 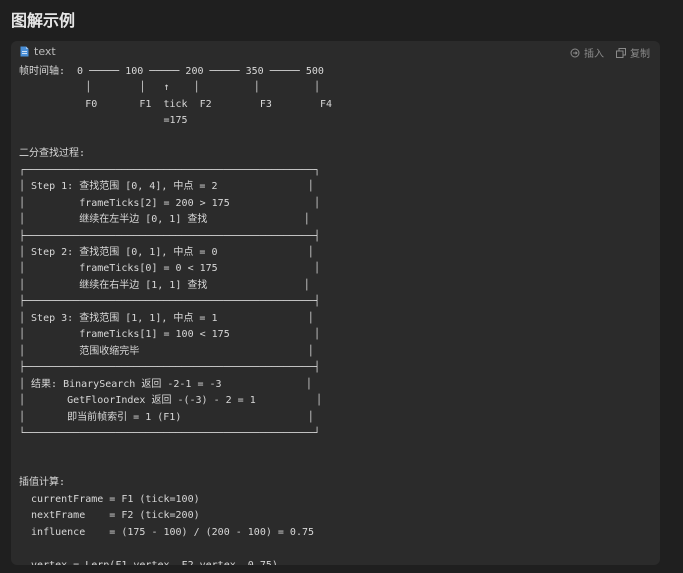 I want to click on copy-button: 复制, so click(x=633, y=52).